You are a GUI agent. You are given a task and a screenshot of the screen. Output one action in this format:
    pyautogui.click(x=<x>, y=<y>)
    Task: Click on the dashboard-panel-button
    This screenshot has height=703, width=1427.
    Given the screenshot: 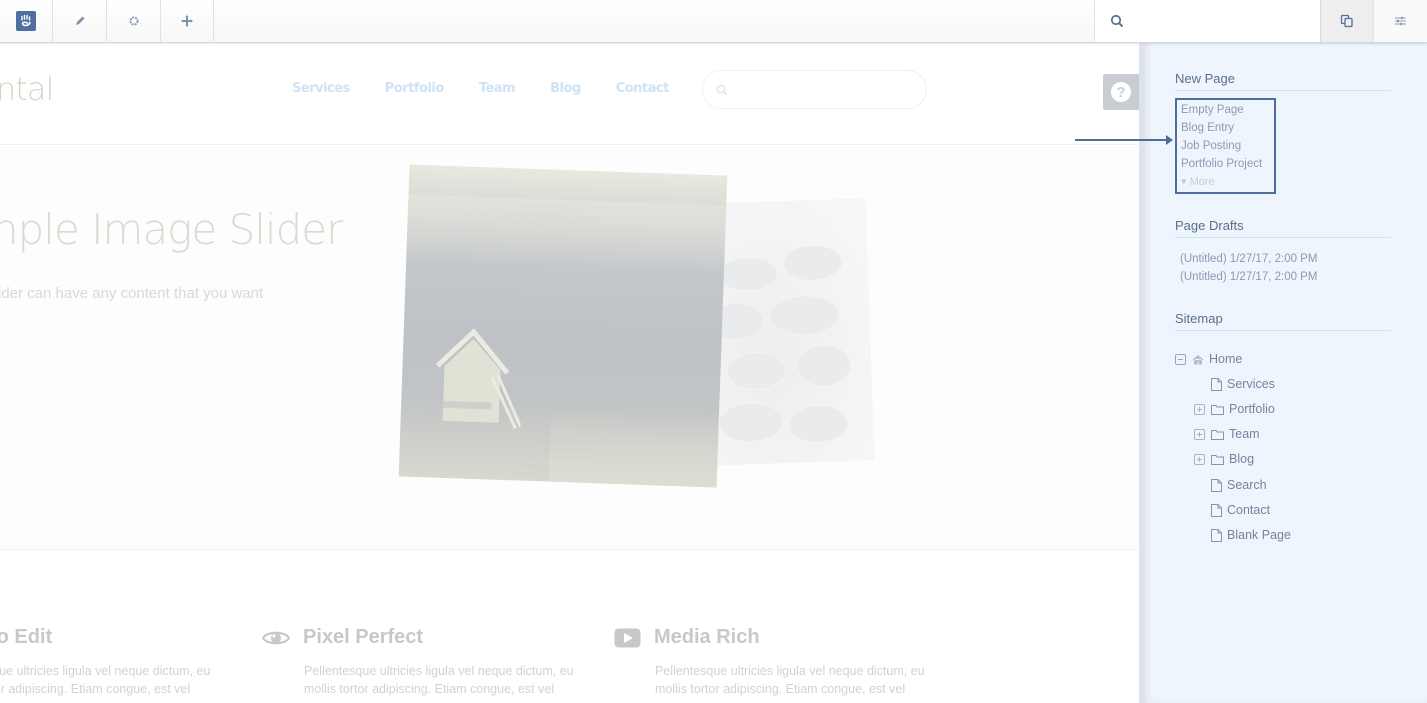 What is the action you would take?
    pyautogui.click(x=1400, y=21)
    